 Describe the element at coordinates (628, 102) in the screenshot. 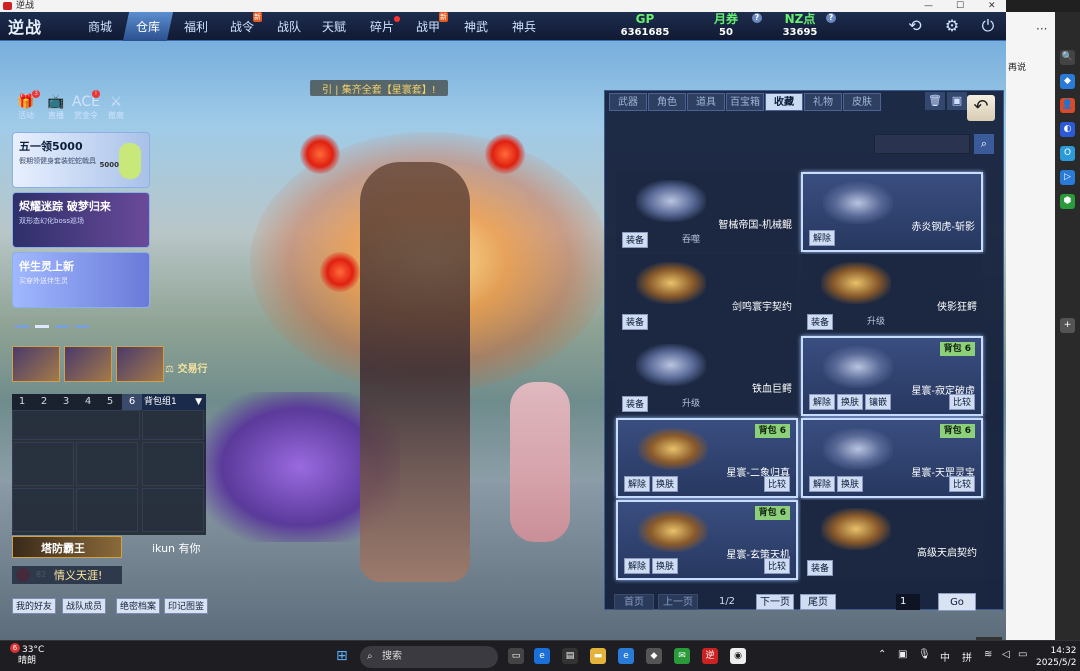

I see `panel-tab-0: 武器` at that location.